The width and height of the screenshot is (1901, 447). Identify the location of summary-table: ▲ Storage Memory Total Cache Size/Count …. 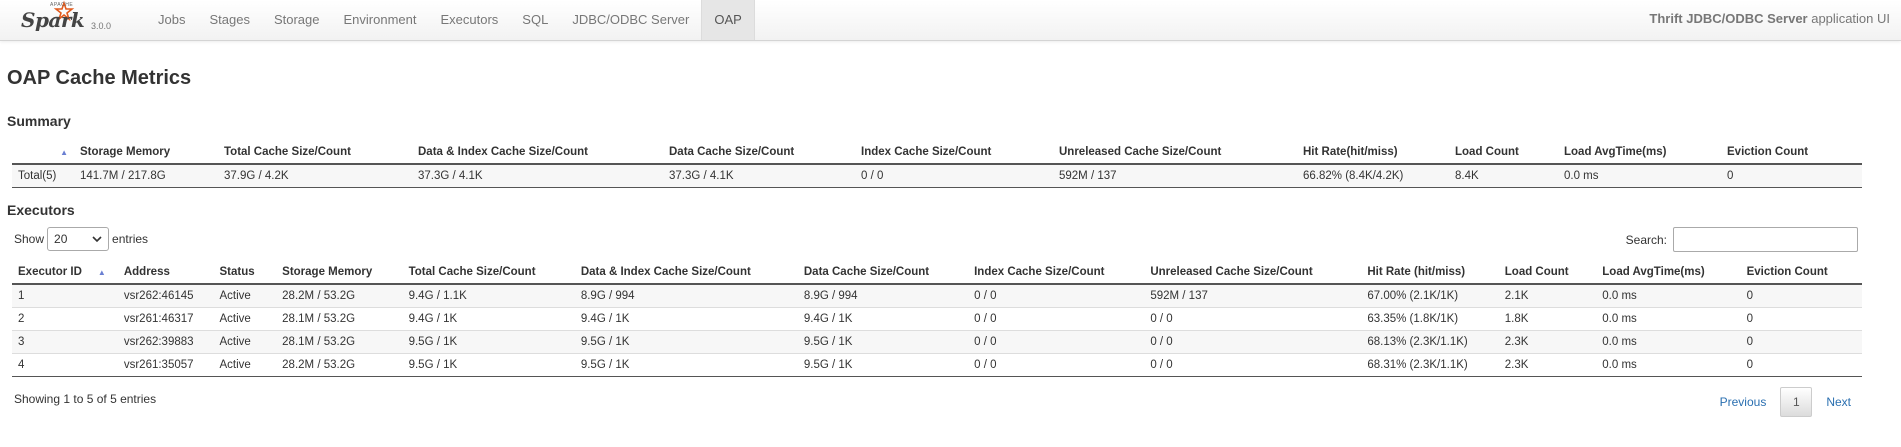
(937, 164).